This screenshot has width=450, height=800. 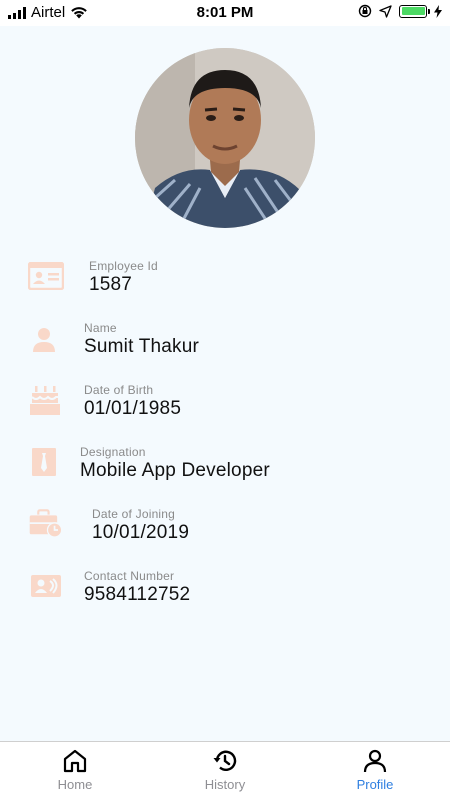 What do you see at coordinates (375, 761) in the screenshot?
I see `person-outline-icon` at bounding box center [375, 761].